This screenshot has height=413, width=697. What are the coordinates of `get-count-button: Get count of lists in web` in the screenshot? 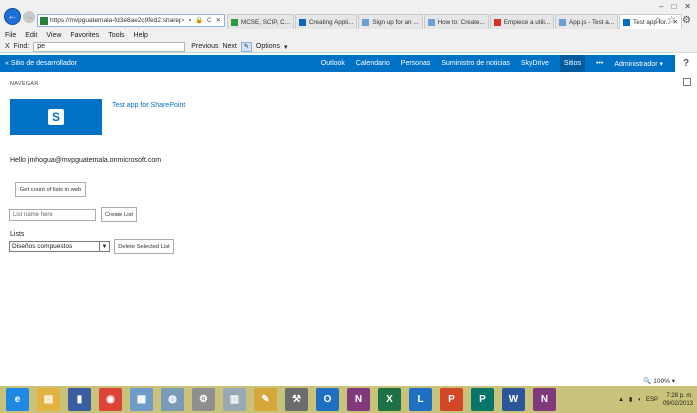 It's located at (50, 189).